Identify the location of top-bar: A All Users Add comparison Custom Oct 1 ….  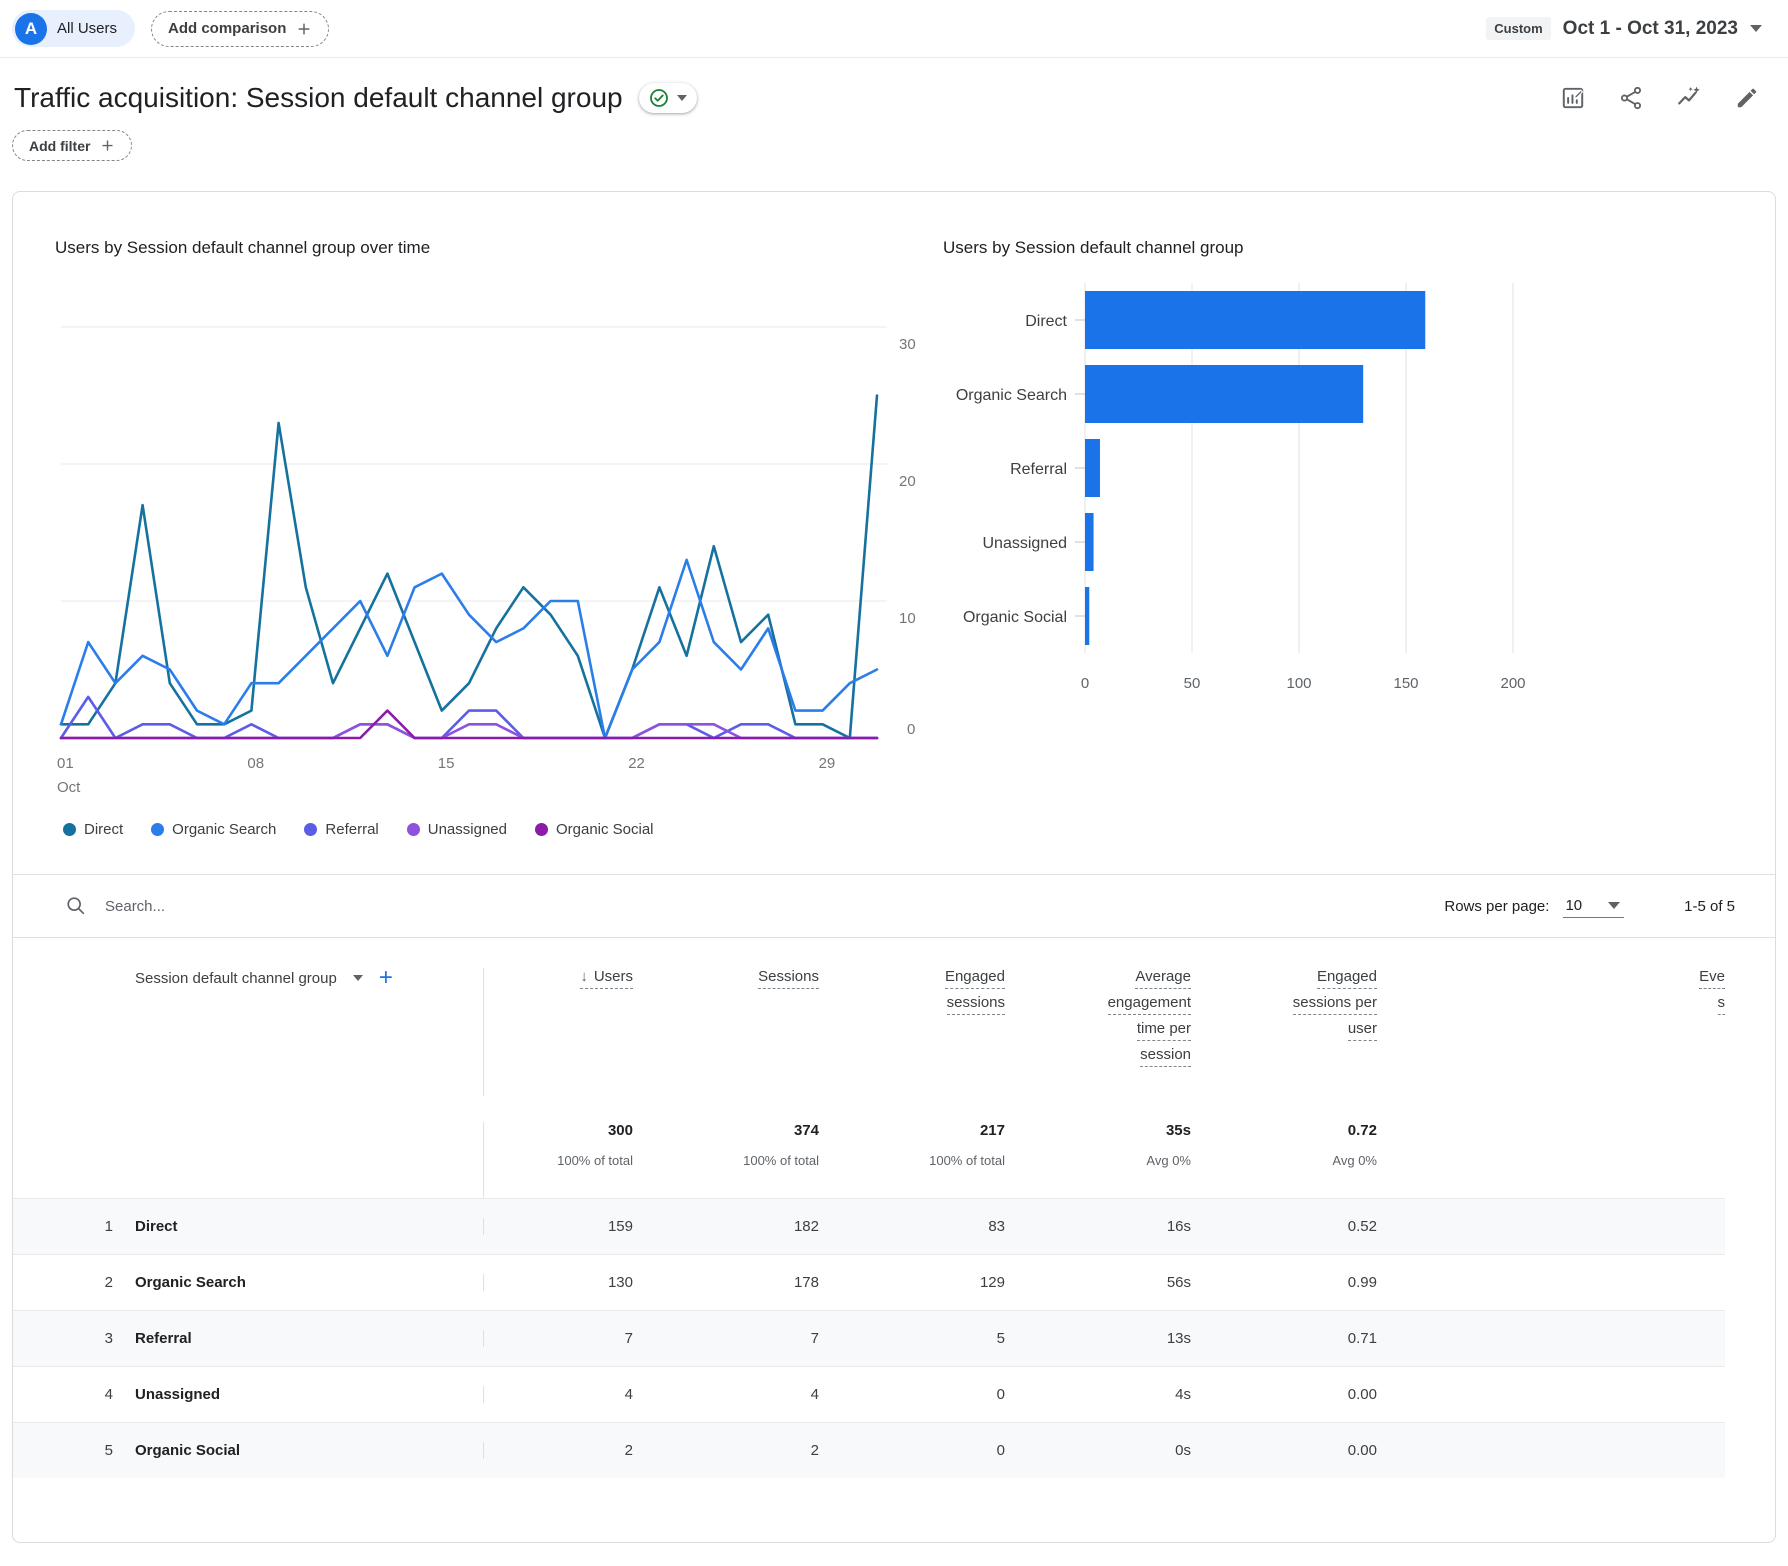
(894, 29).